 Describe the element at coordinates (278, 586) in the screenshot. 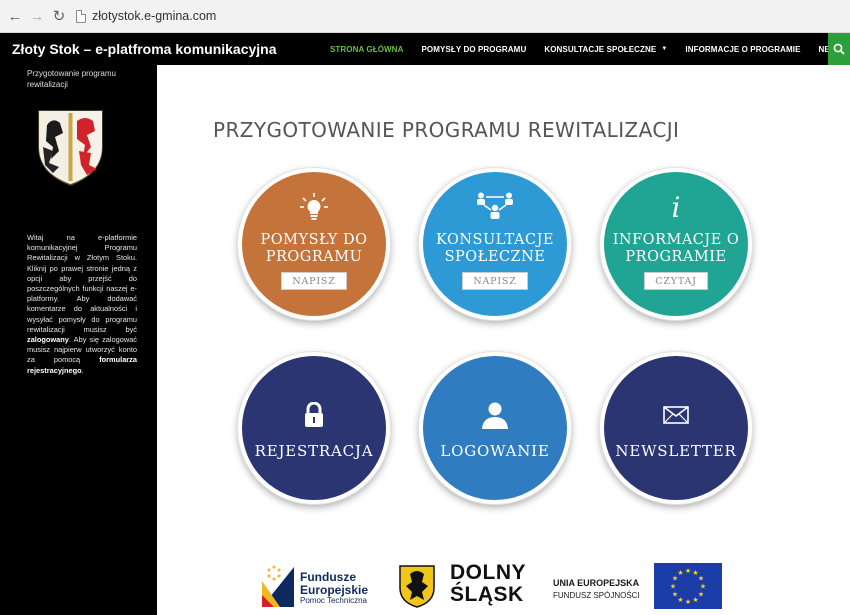

I see `fundusze-europejskie-mark` at that location.